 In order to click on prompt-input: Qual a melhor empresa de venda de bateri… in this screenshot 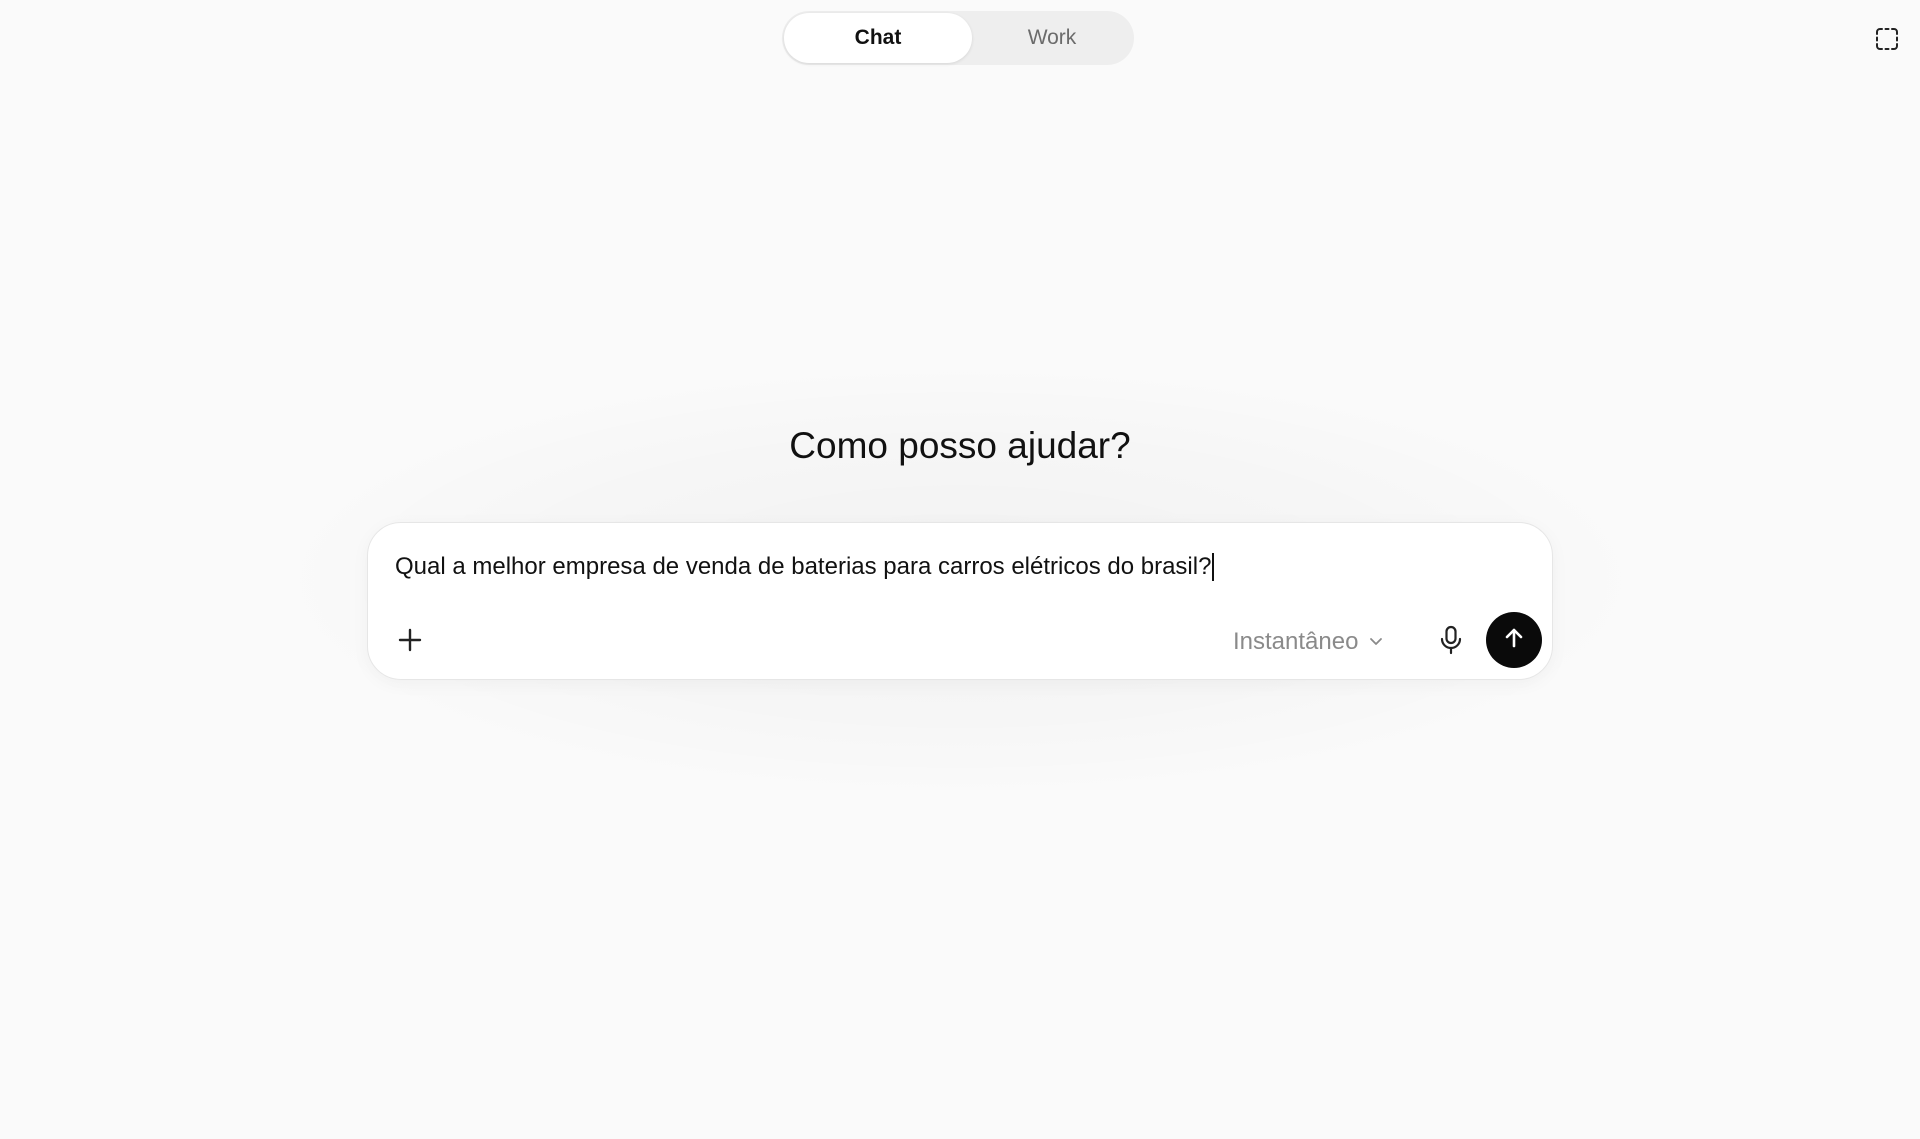, I will do `click(955, 567)`.